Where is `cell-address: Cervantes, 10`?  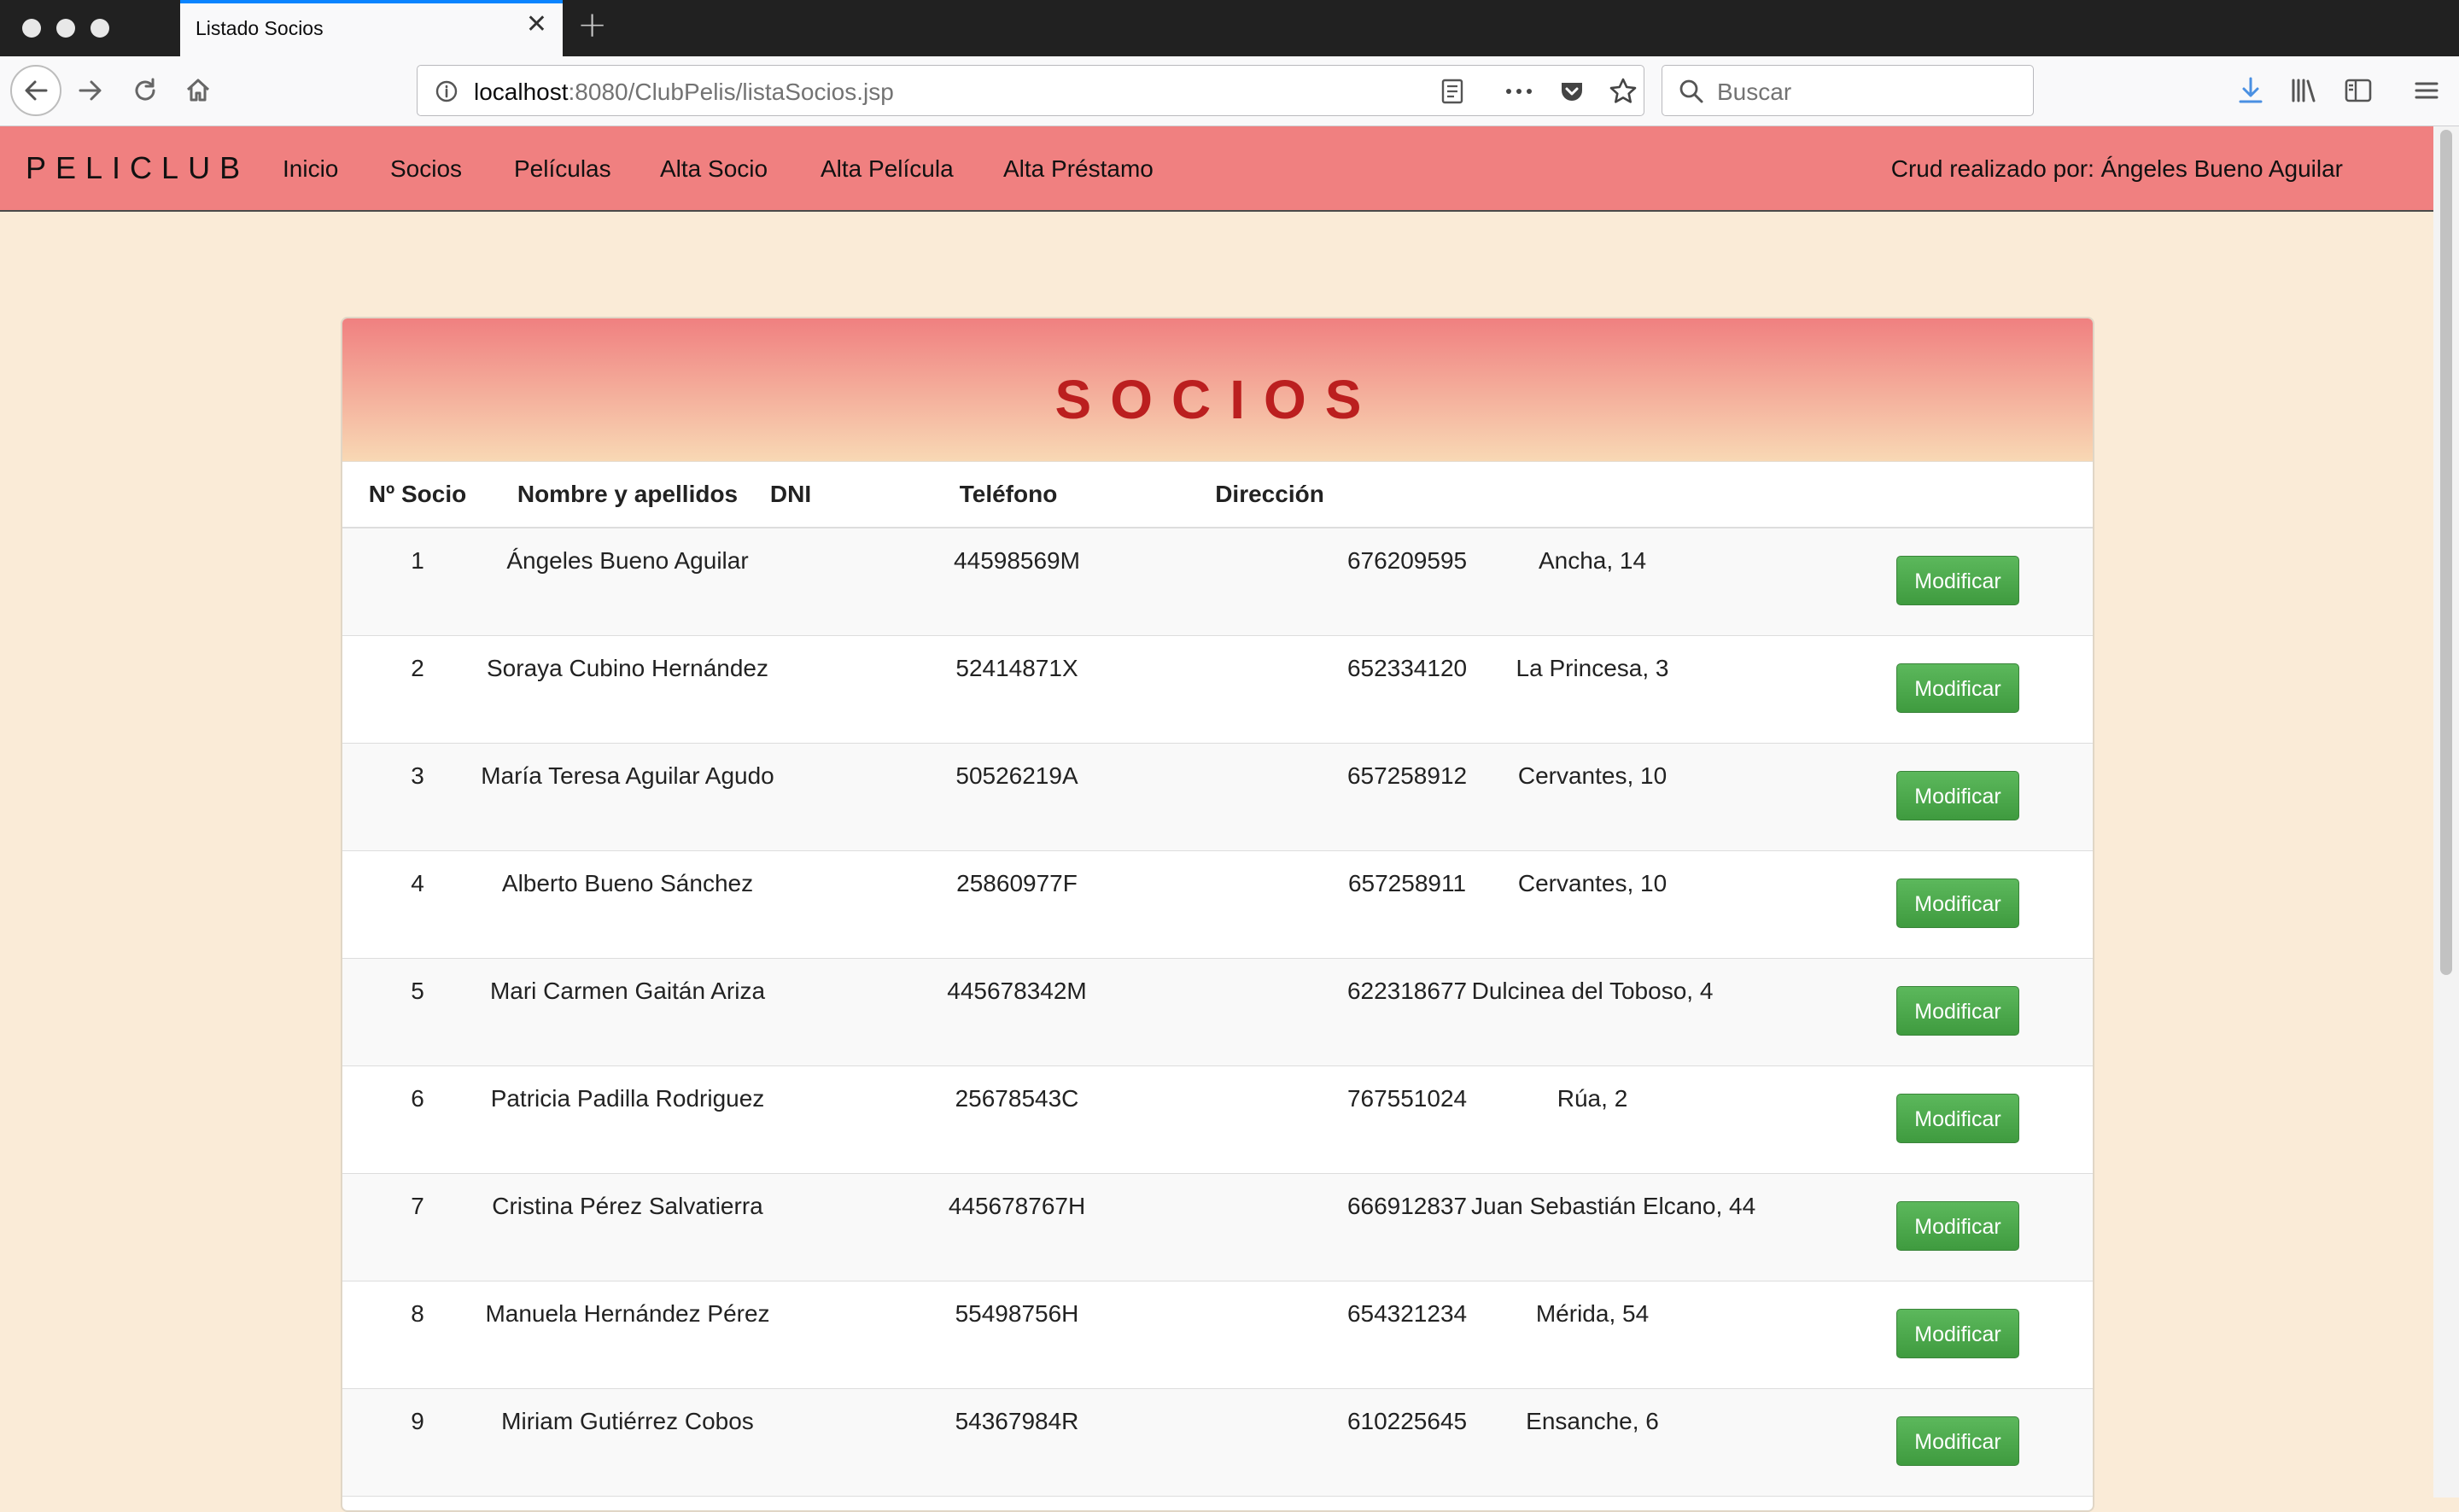
cell-address: Cervantes, 10 is located at coordinates (1712, 797).